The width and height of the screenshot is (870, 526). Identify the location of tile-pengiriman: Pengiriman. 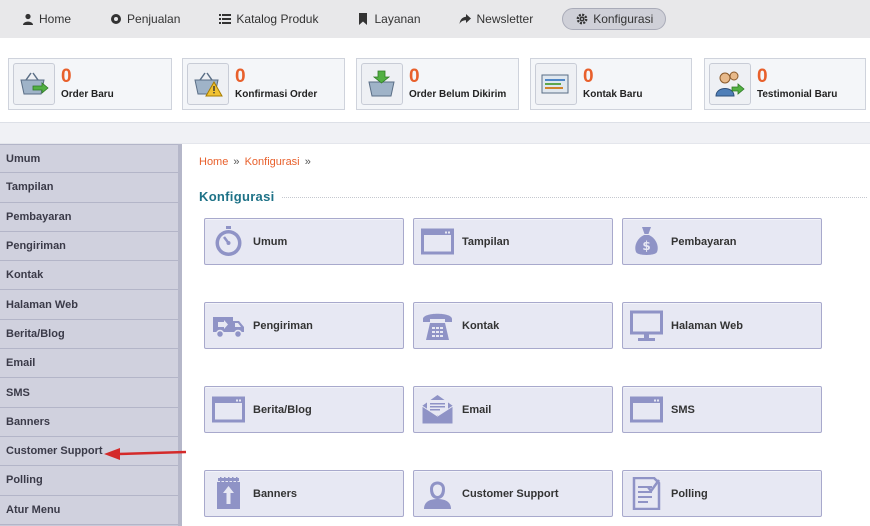
(304, 325).